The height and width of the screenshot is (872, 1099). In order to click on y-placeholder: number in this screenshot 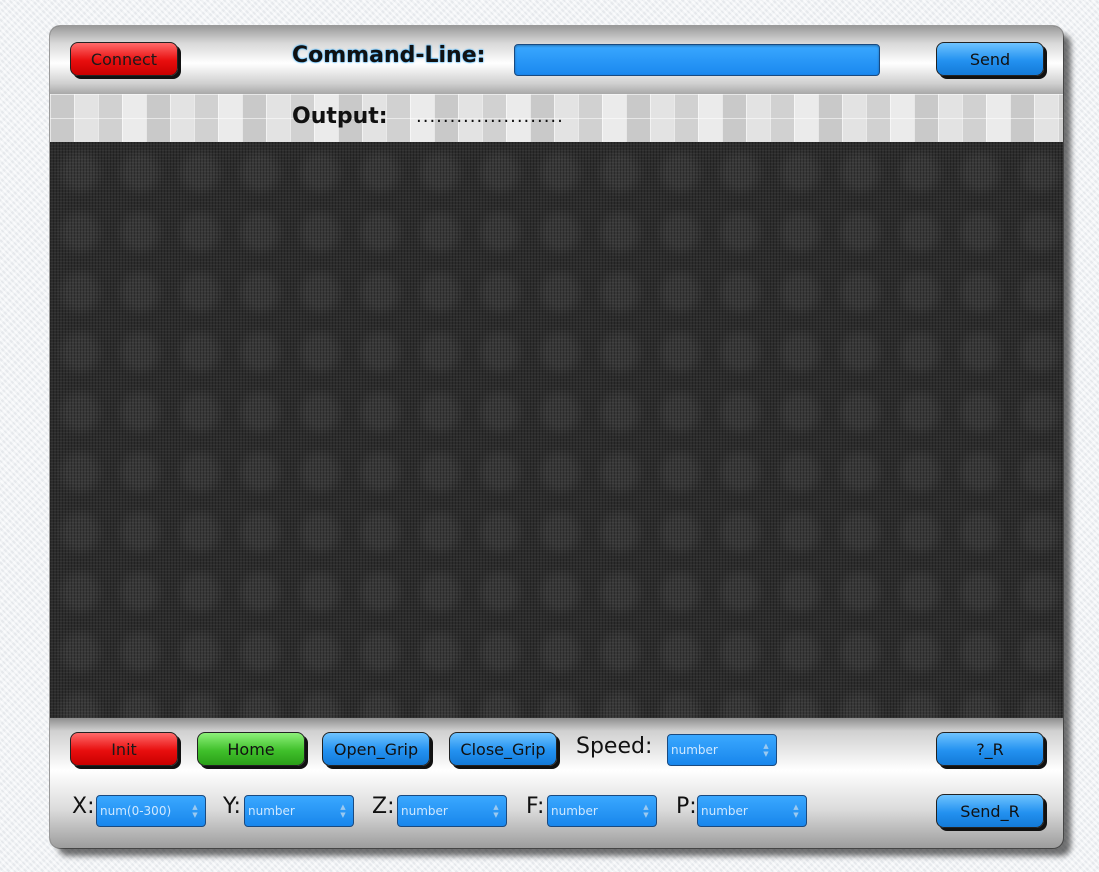, I will do `click(271, 811)`.